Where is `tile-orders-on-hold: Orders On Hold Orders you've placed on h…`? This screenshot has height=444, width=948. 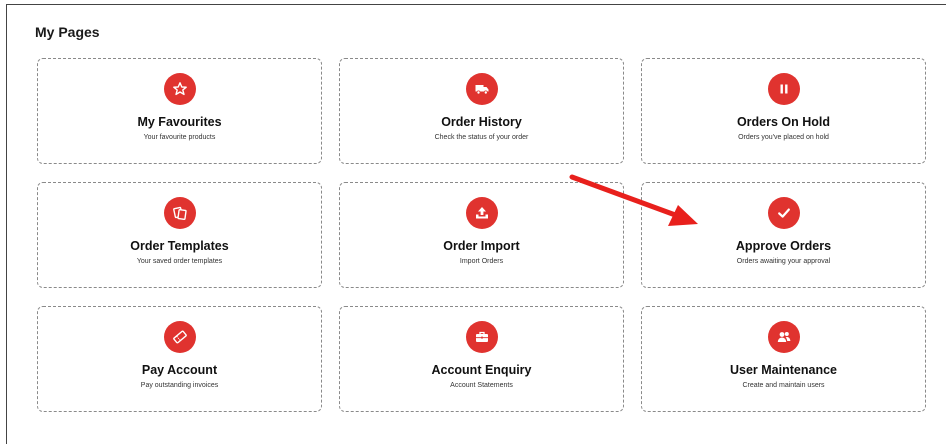 tile-orders-on-hold: Orders On Hold Orders you've placed on h… is located at coordinates (783, 111).